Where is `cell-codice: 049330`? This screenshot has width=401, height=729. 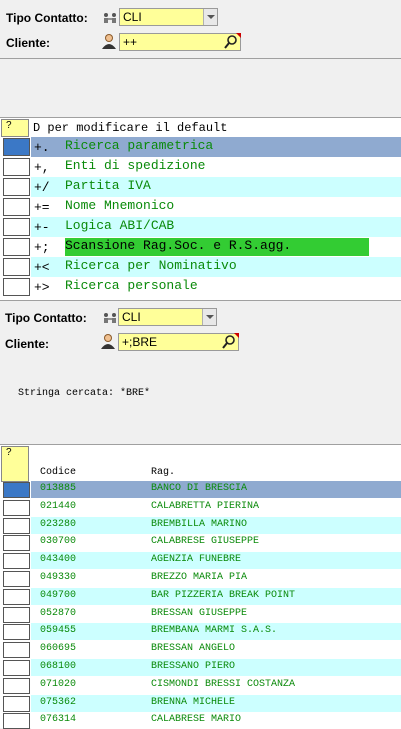
cell-codice: 049330 is located at coordinates (58, 577).